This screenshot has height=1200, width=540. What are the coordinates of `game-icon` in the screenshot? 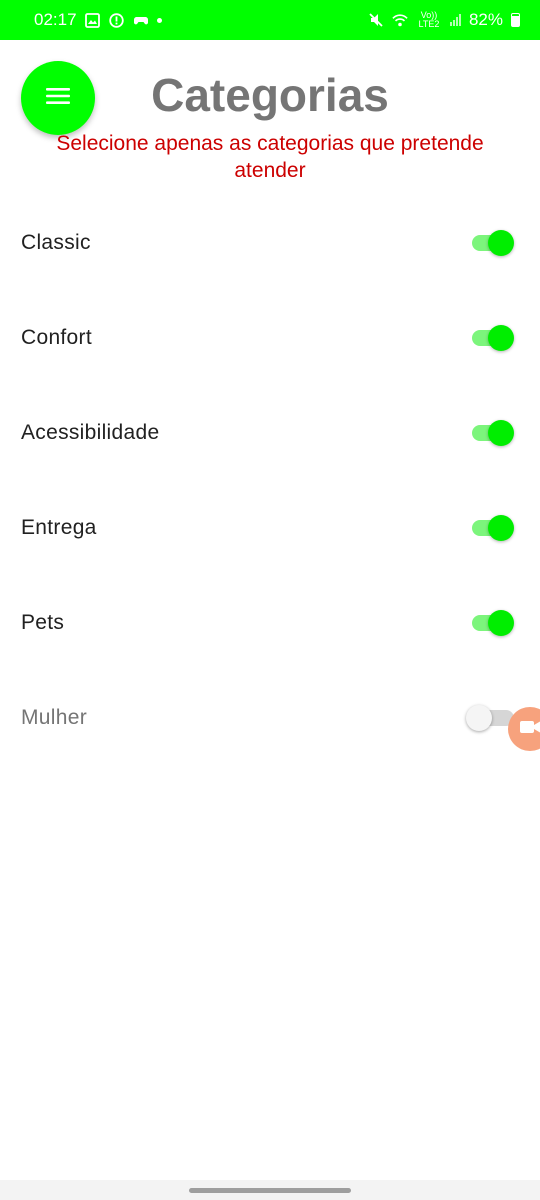 It's located at (141, 20).